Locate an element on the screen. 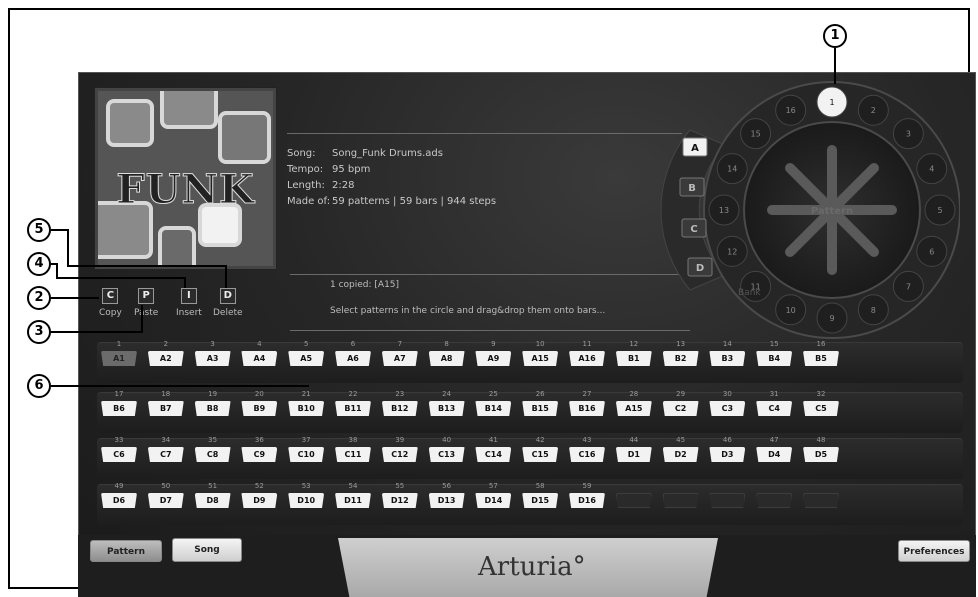  bar-slot: 2 A2 is located at coordinates (166, 353).